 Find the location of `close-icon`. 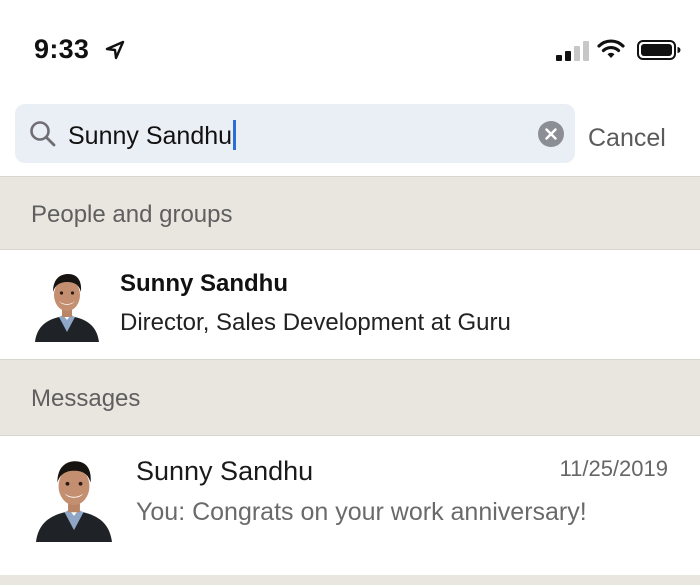

close-icon is located at coordinates (551, 134).